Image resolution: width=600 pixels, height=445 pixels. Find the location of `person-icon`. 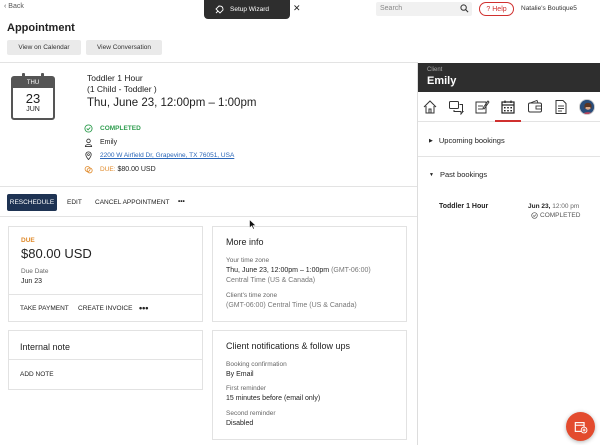

person-icon is located at coordinates (88, 142).